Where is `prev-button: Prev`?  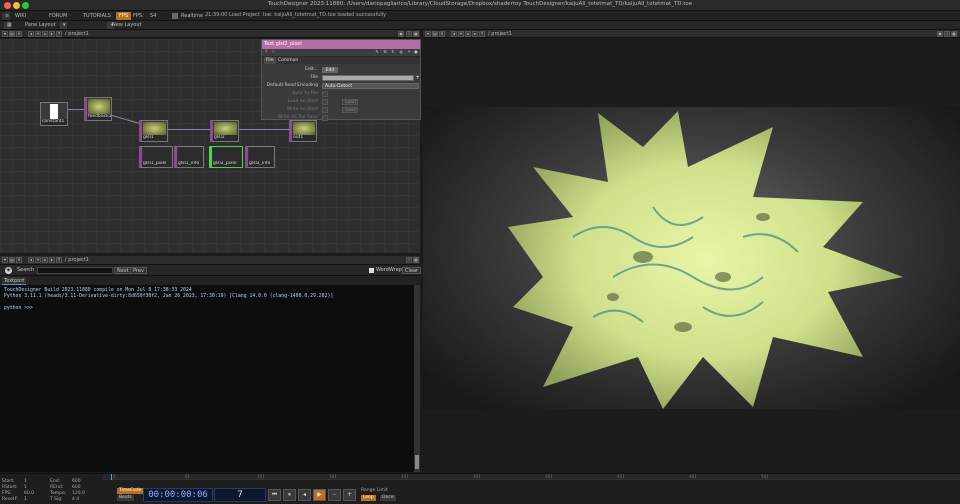
prev-button: Prev is located at coordinates (138, 270).